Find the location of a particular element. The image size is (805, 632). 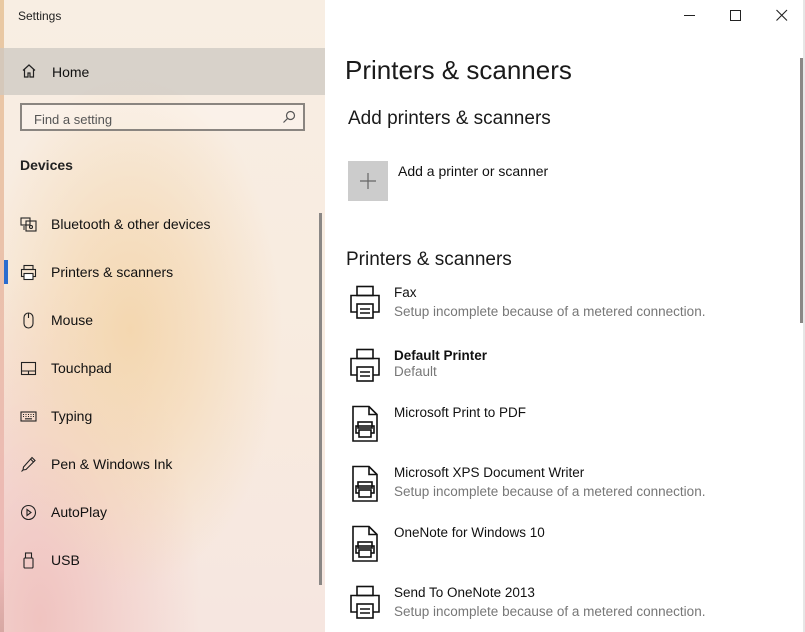

keyboard-icon is located at coordinates (28, 416).